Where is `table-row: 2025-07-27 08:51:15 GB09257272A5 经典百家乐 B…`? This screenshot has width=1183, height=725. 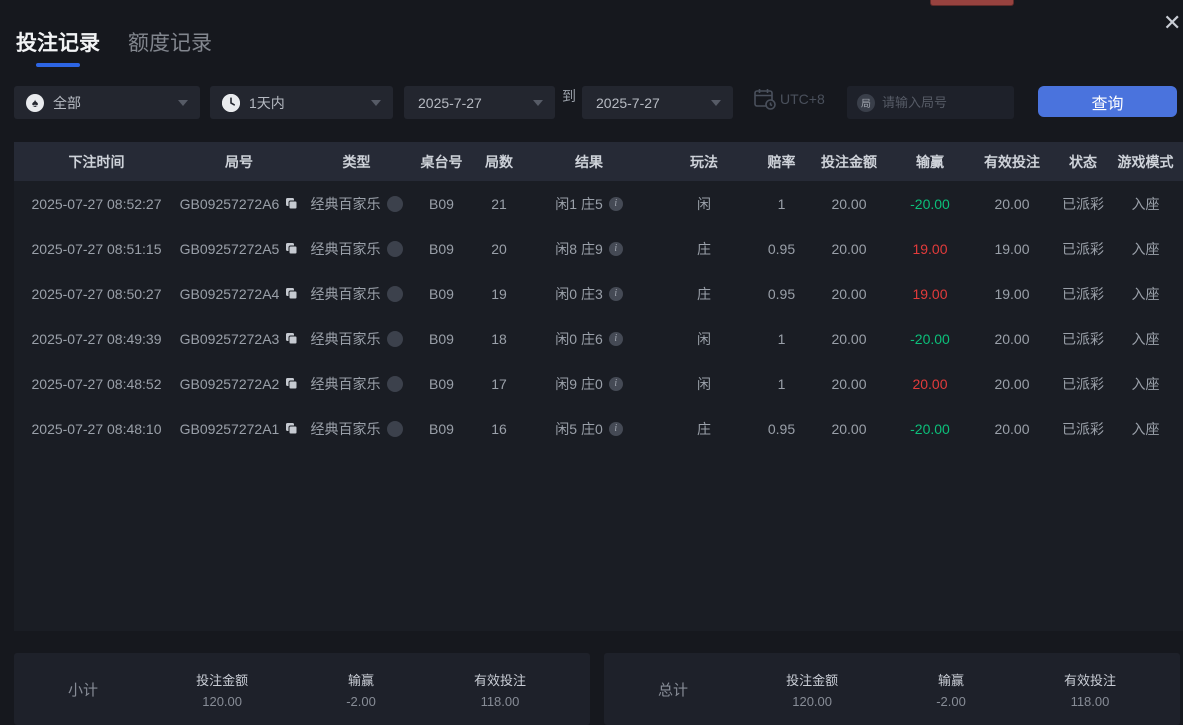 table-row: 2025-07-27 08:51:15 GB09257272A5 经典百家乐 B… is located at coordinates (598, 248).